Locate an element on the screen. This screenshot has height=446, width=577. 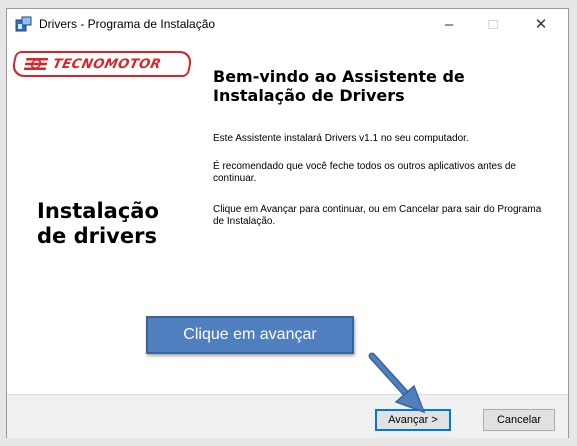
welcome-heading-line-2: Instalação de Drivers is located at coordinates (309, 95).